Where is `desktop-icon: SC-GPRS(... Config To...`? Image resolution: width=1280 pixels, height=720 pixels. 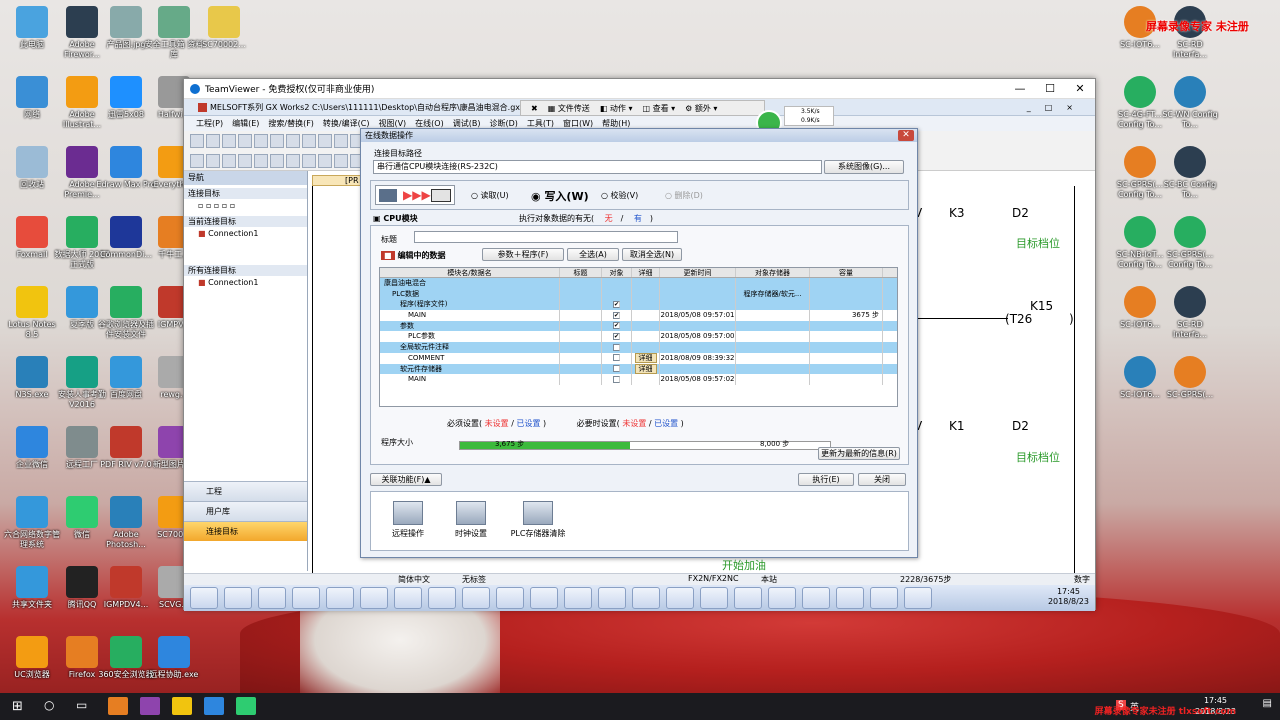
desktop-icon: SC-GPRS(... Config To... is located at coordinates (1190, 243).